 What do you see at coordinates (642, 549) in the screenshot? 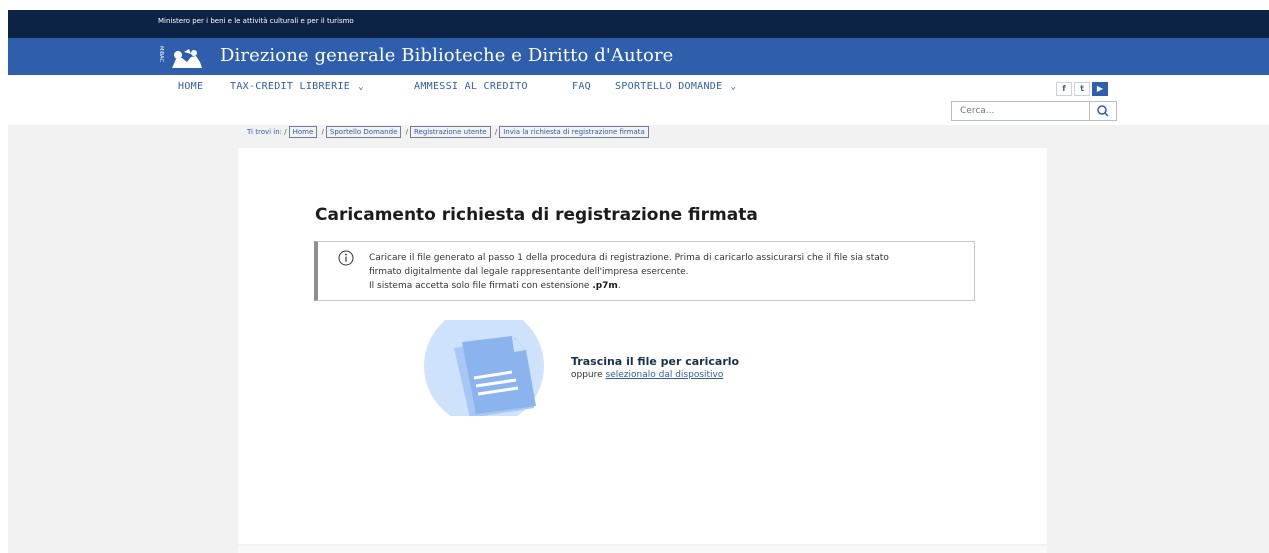
I see `footer-strip` at bounding box center [642, 549].